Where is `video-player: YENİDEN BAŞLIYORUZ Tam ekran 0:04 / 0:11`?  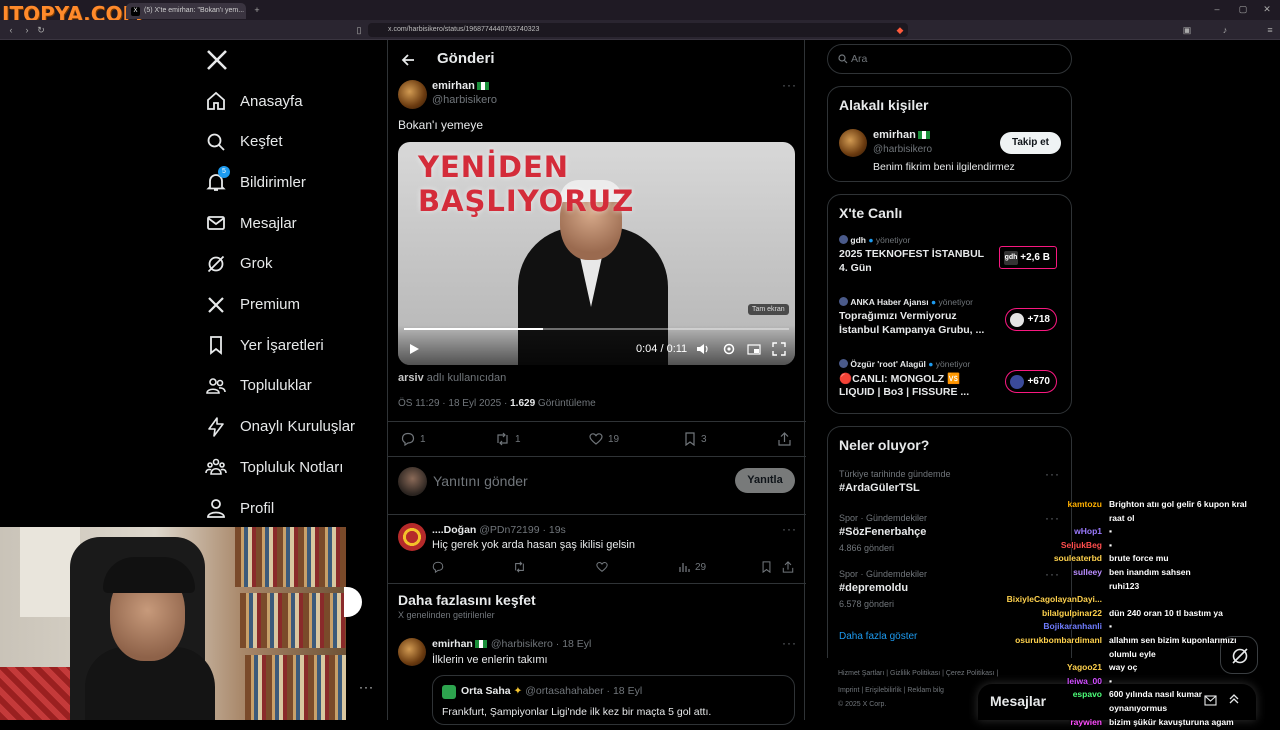 video-player: YENİDEN BAŞLIYORUZ Tam ekran 0:04 / 0:11 is located at coordinates (596, 253).